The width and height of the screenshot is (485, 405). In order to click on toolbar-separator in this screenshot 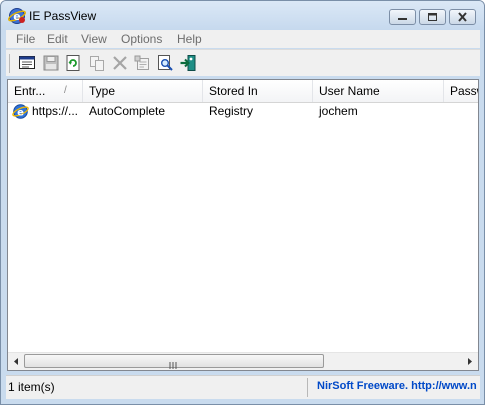, I will do `click(9, 63)`.